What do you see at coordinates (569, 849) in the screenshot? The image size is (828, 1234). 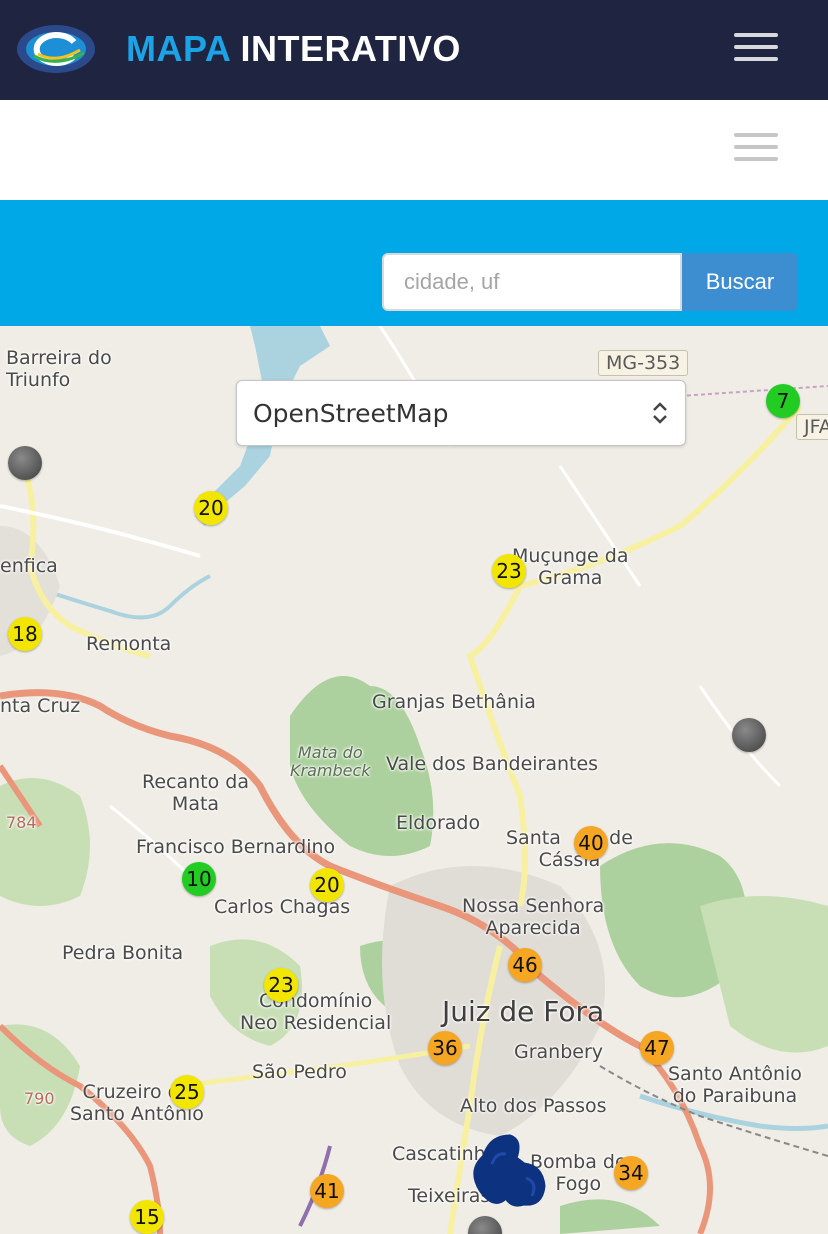 I see `place-label: Santa de Cássia` at bounding box center [569, 849].